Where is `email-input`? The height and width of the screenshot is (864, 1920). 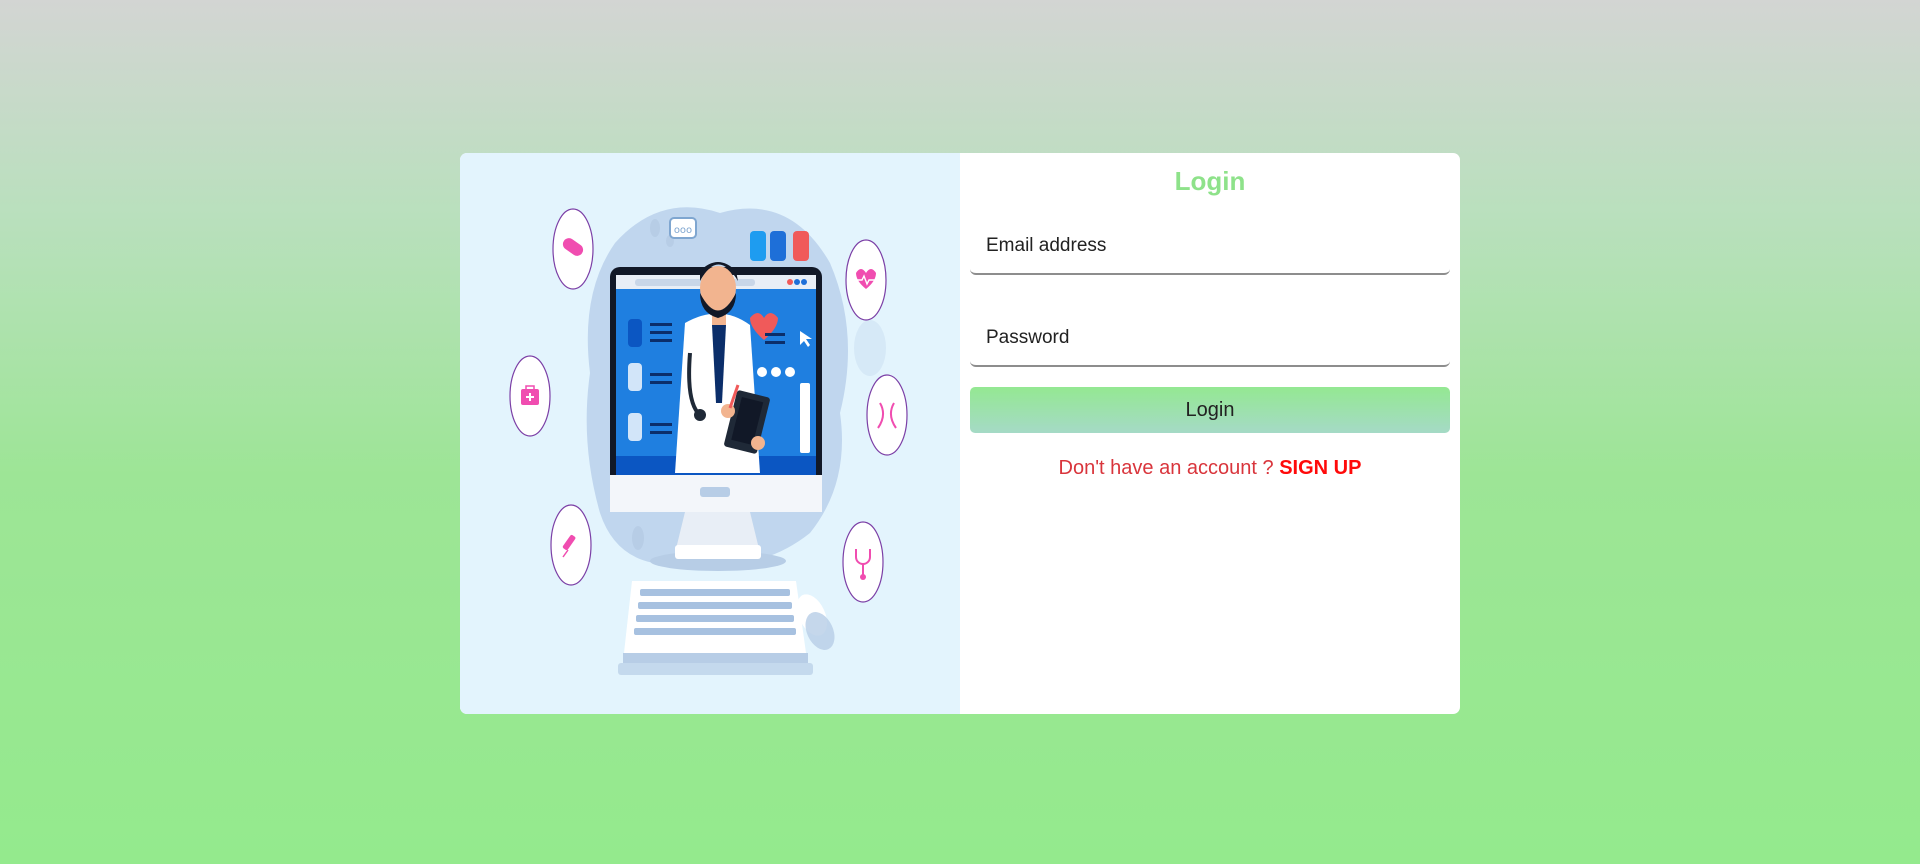 email-input is located at coordinates (1210, 246).